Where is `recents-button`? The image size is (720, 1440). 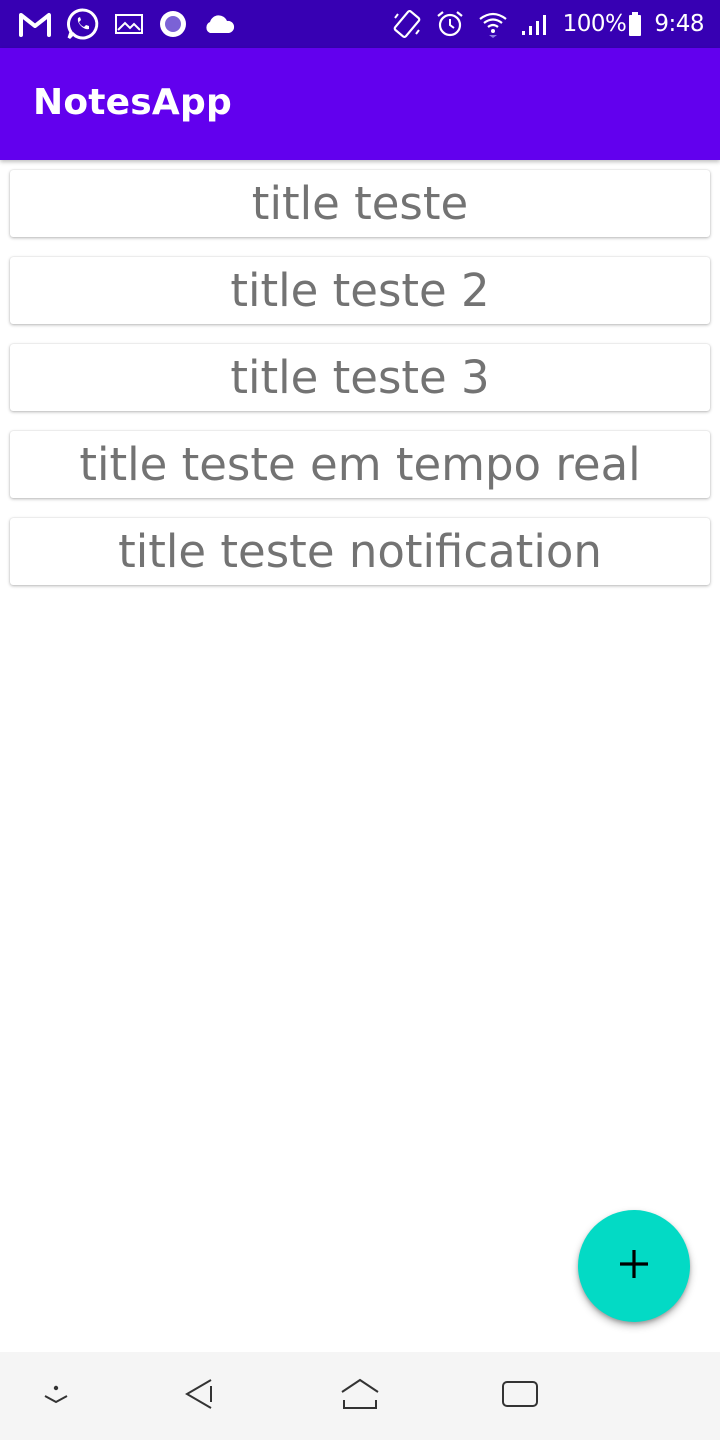
recents-button is located at coordinates (520, 1396).